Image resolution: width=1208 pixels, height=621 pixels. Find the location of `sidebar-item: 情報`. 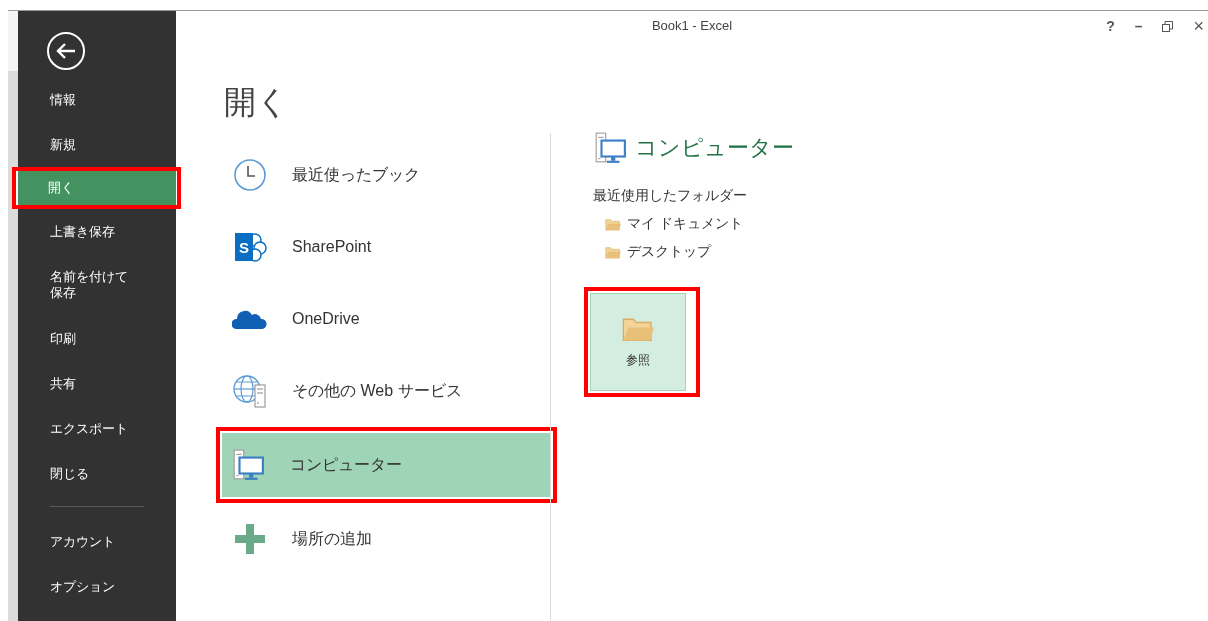

sidebar-item: 情報 is located at coordinates (97, 99).